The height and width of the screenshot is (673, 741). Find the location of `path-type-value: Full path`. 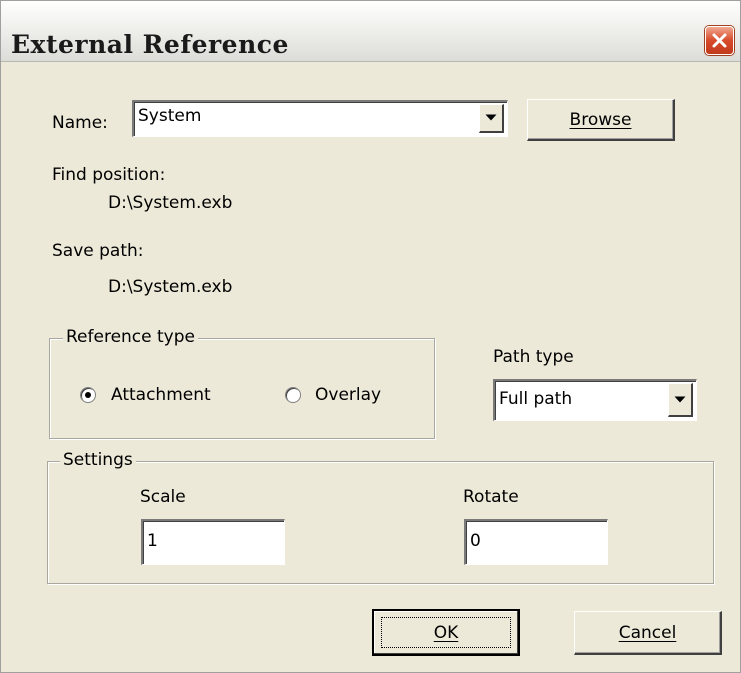

path-type-value: Full path is located at coordinates (536, 399).